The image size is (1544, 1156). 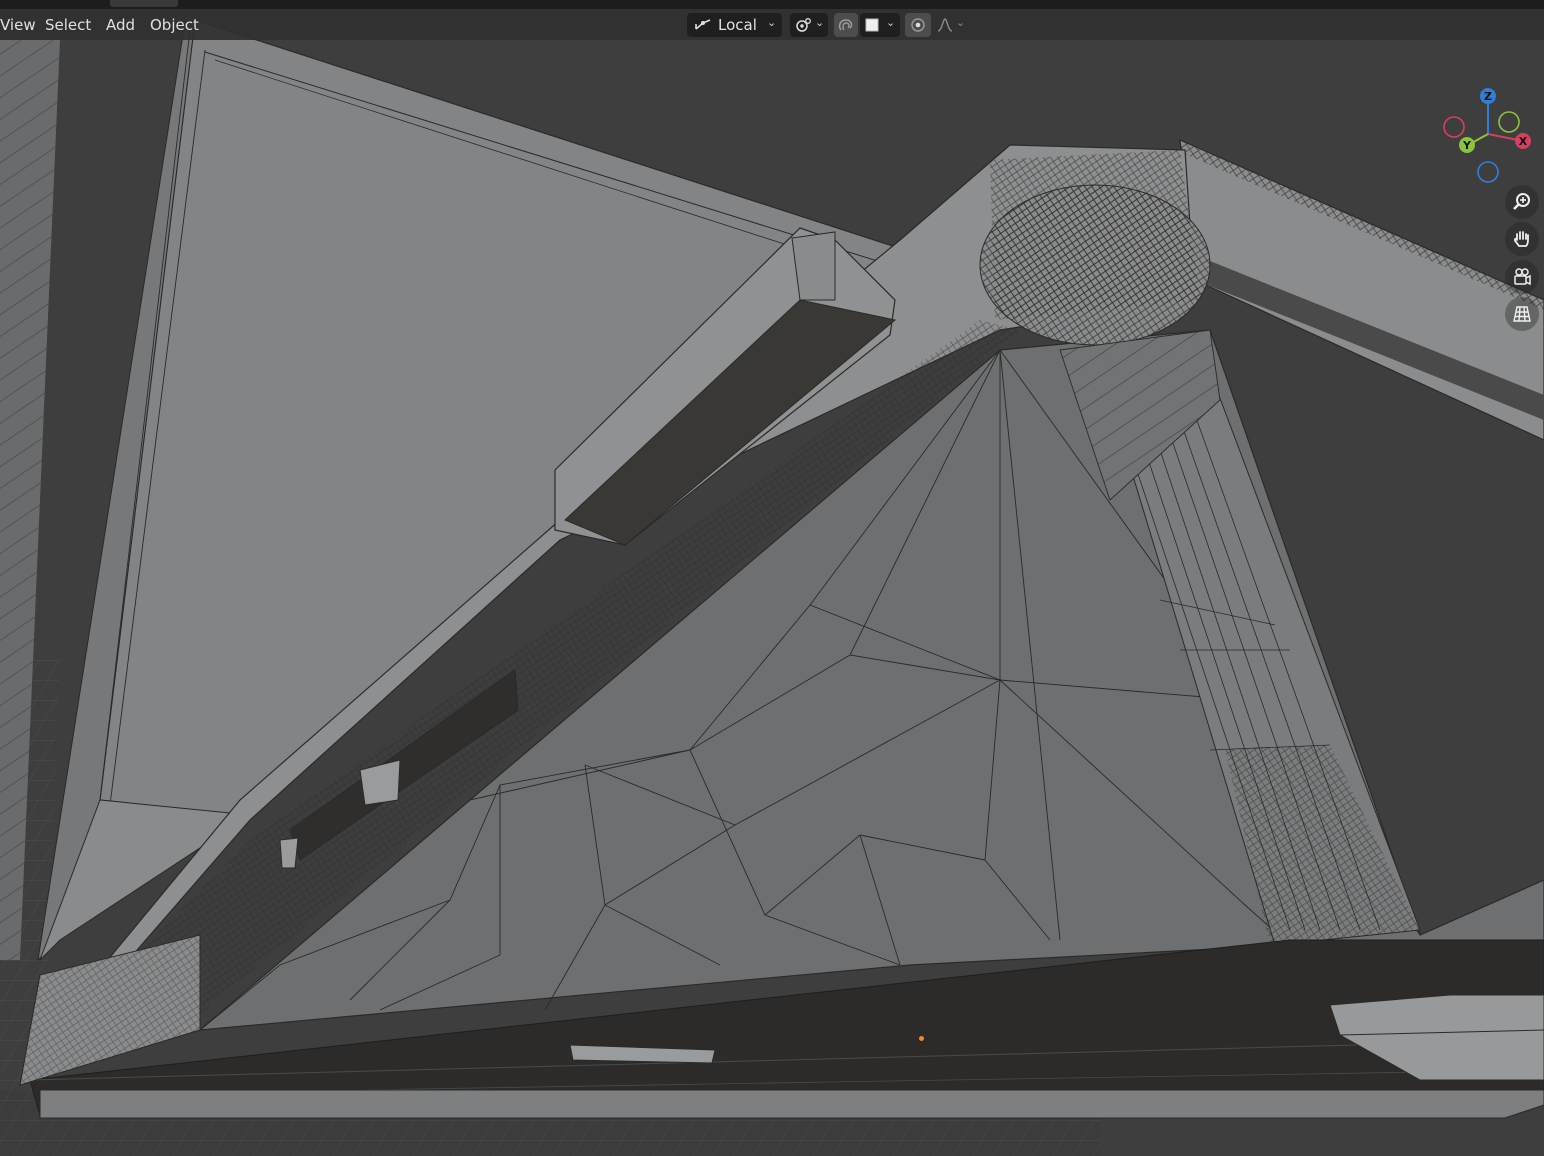 I want to click on menu-object: Object, so click(x=174, y=25).